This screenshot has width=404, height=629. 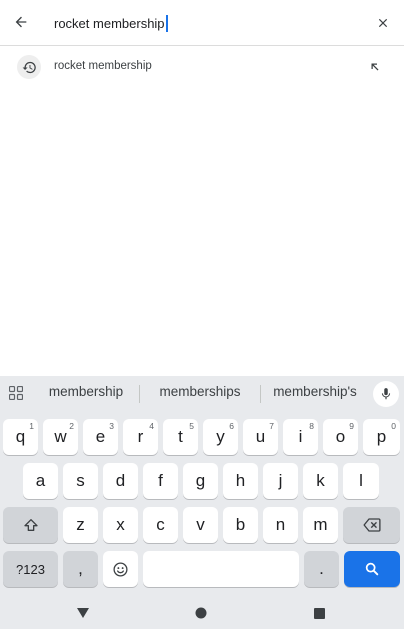 I want to click on suggestion-text: rocket membership, so click(x=103, y=66).